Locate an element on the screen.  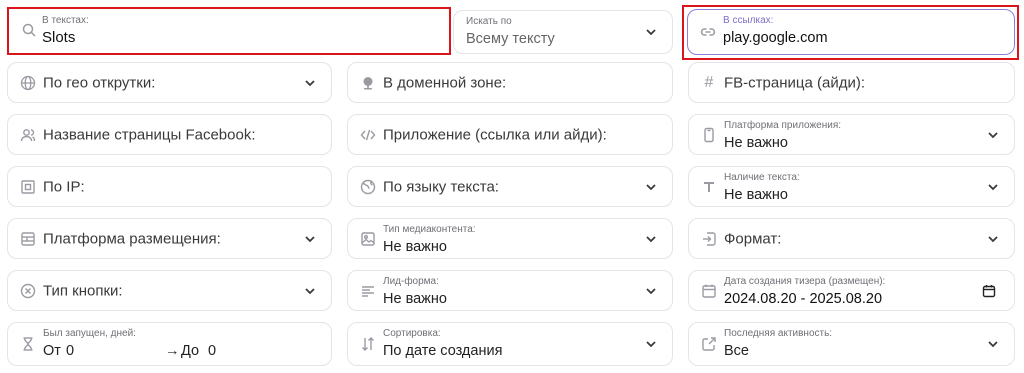
share-icon is located at coordinates (709, 344).